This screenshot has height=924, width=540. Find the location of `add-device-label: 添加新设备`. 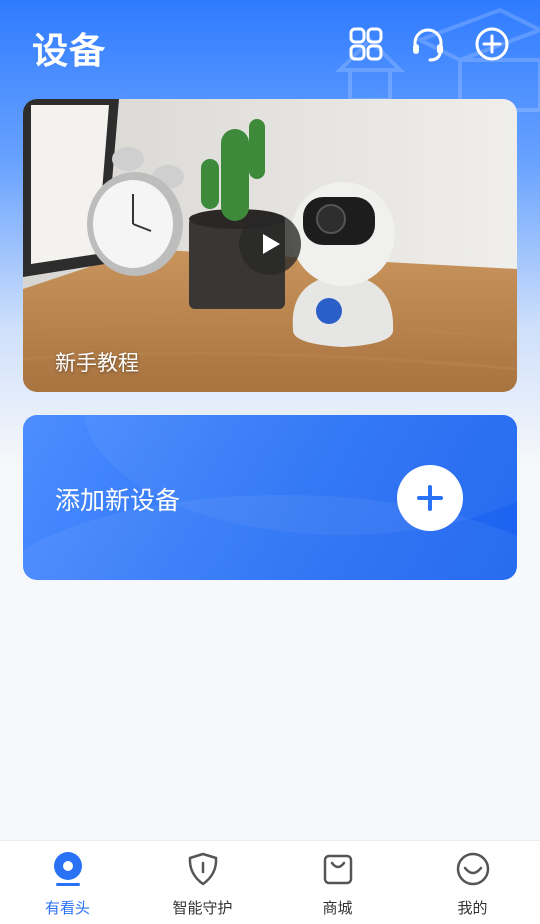

add-device-label: 添加新设备 is located at coordinates (118, 500).